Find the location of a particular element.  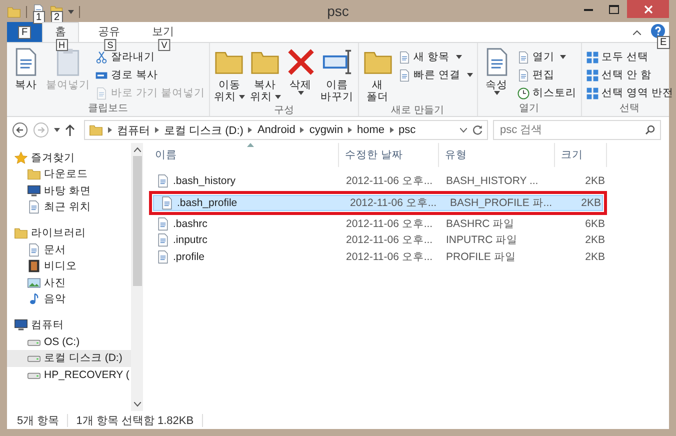

file-name: .profile is located at coordinates (245, 257).